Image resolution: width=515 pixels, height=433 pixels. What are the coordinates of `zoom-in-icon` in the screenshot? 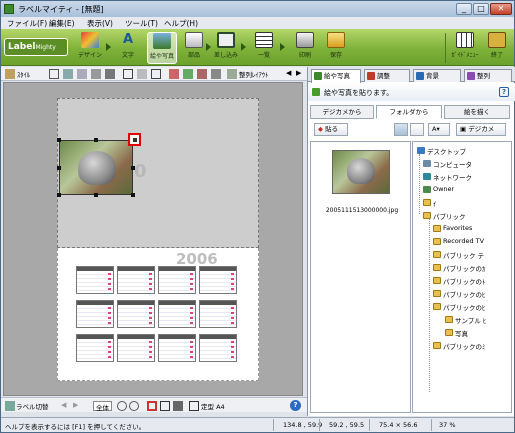 It's located at (122, 406).